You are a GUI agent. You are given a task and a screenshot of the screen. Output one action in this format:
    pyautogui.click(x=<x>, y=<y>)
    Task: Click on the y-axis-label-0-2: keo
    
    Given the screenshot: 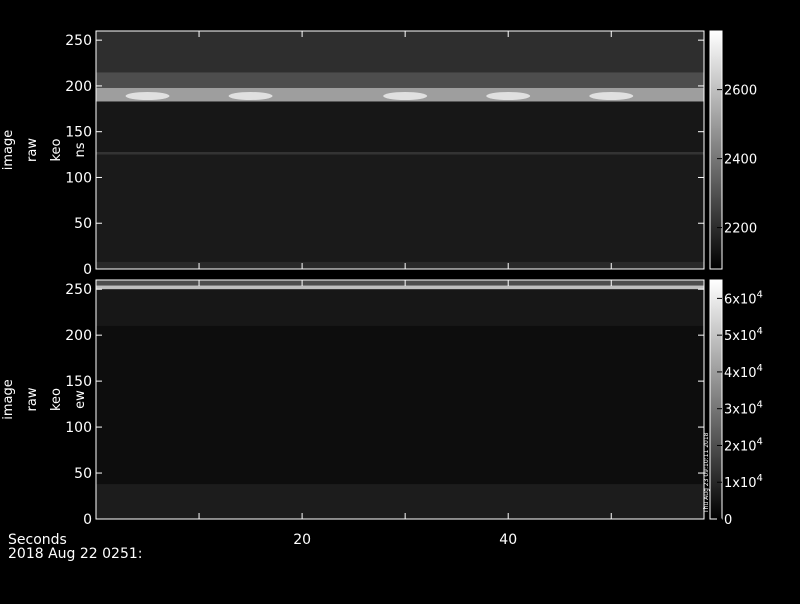 What is the action you would take?
    pyautogui.click(x=56, y=149)
    